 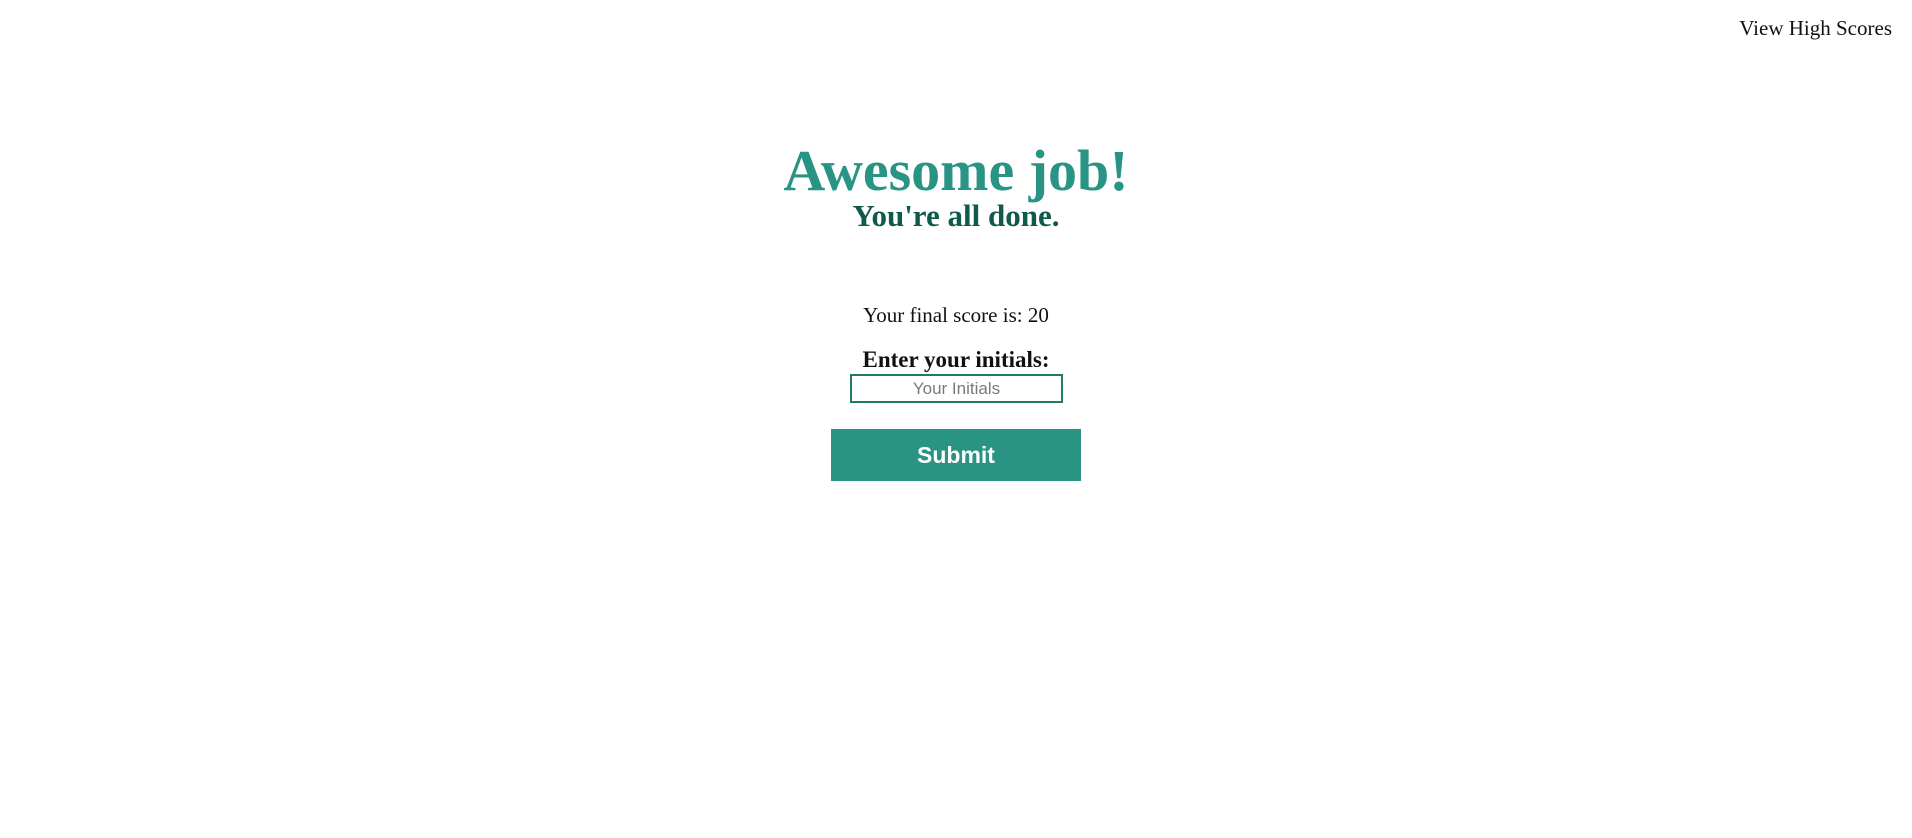 What do you see at coordinates (1815, 28) in the screenshot?
I see `view-high-scores-link: View High Scores` at bounding box center [1815, 28].